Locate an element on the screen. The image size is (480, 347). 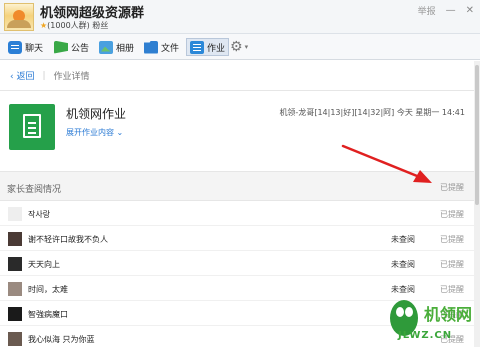
expand-homework-label: 展开作业内容 is located at coordinates (90, 132).